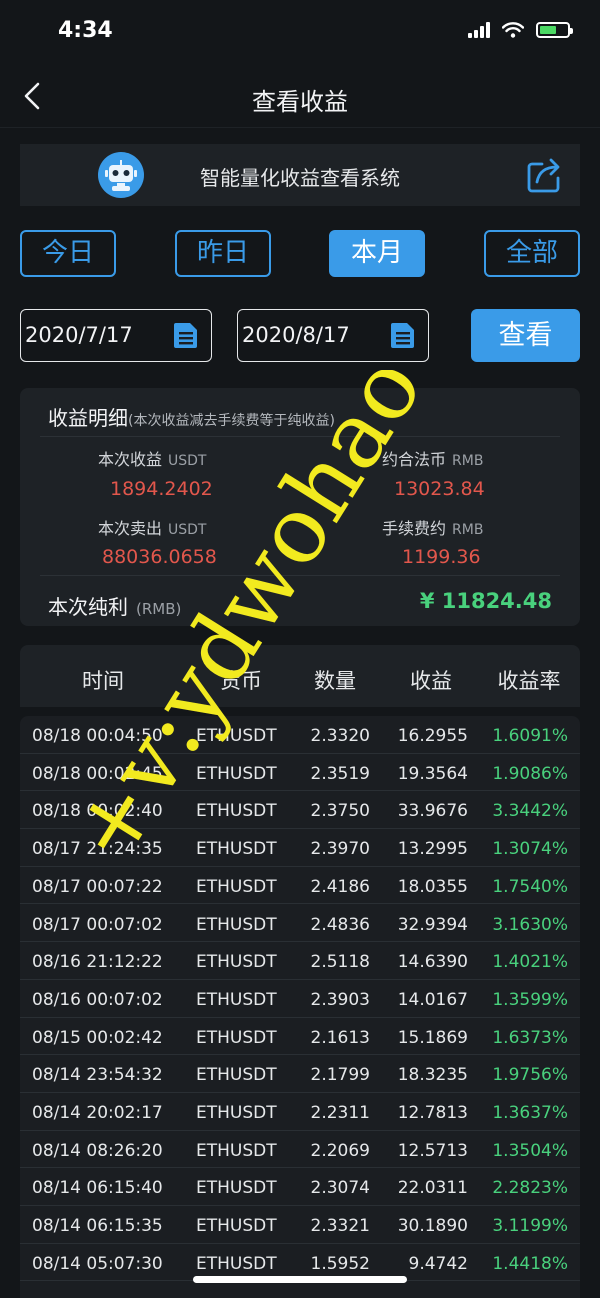 The image size is (600, 1298). What do you see at coordinates (377, 253) in the screenshot?
I see `tab-this-month: 本月` at bounding box center [377, 253].